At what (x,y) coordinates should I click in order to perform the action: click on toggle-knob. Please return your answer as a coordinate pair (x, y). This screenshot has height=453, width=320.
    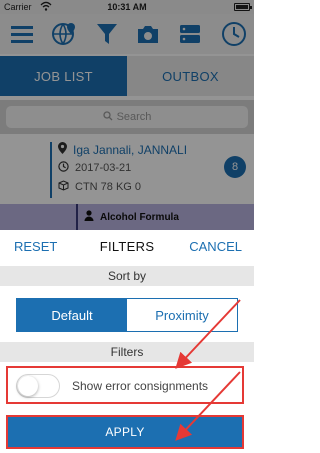
    Looking at the image, I should click on (28, 386).